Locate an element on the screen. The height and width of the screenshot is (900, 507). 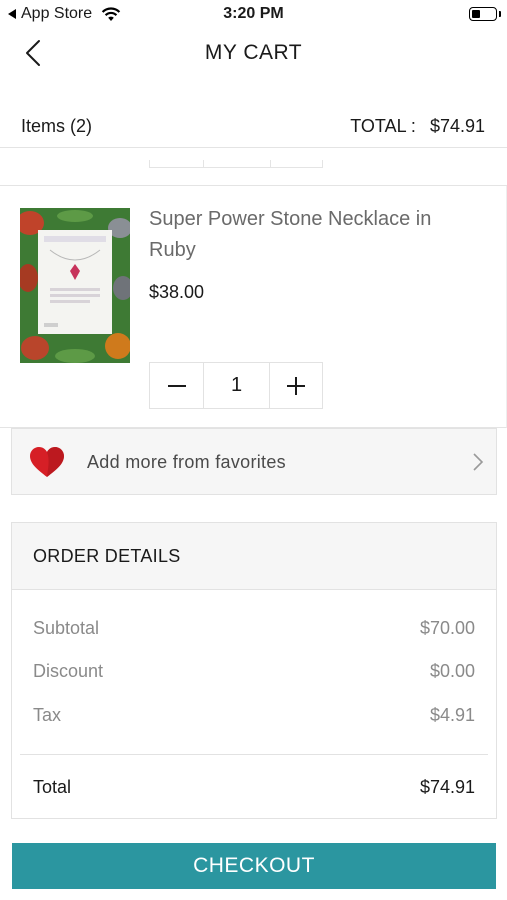
order-total-label: Total is located at coordinates (52, 787).